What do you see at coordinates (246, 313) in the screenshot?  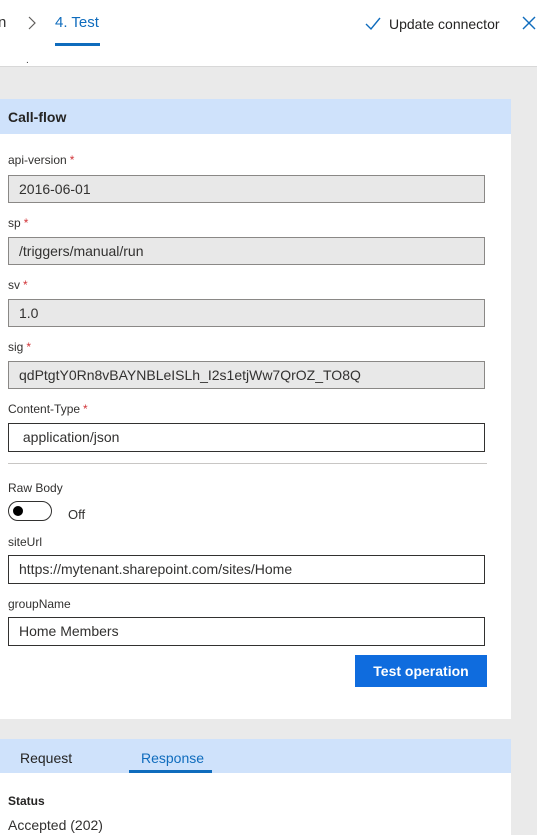 I see `sv-field: 1.0` at bounding box center [246, 313].